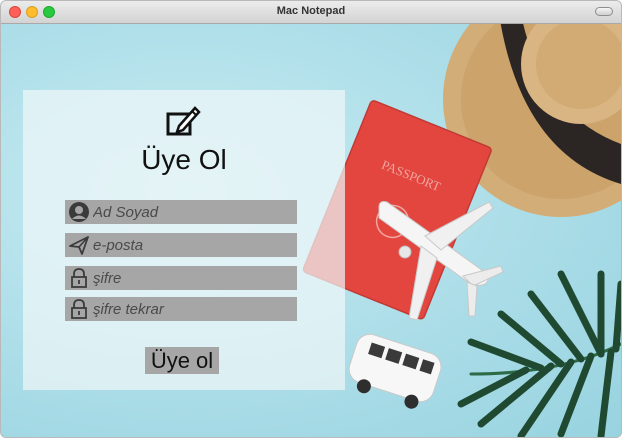  Describe the element at coordinates (191, 278) in the screenshot. I see `password-input` at that location.